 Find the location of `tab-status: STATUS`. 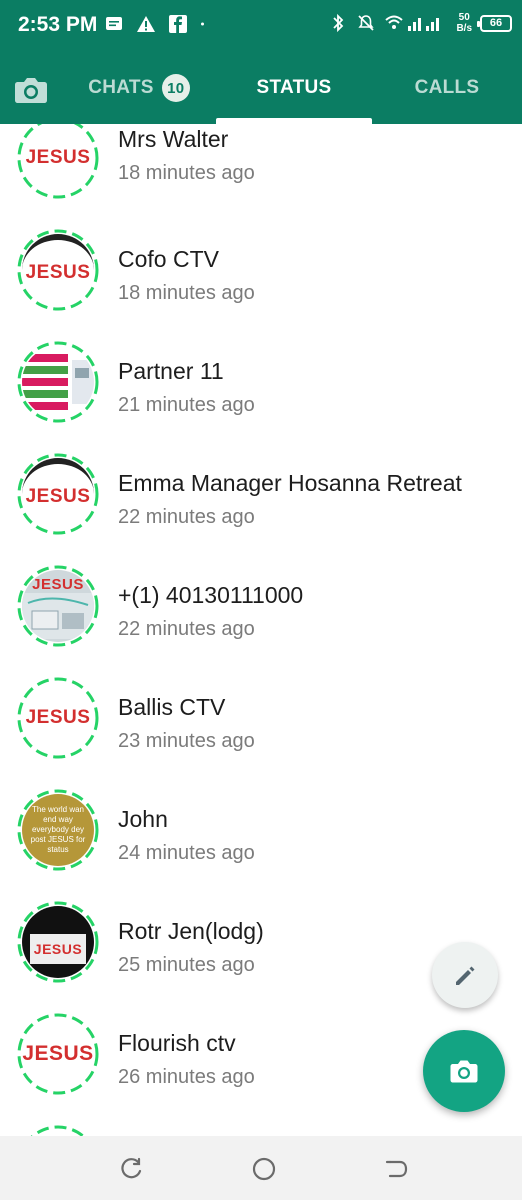

tab-status: STATUS is located at coordinates (294, 88).